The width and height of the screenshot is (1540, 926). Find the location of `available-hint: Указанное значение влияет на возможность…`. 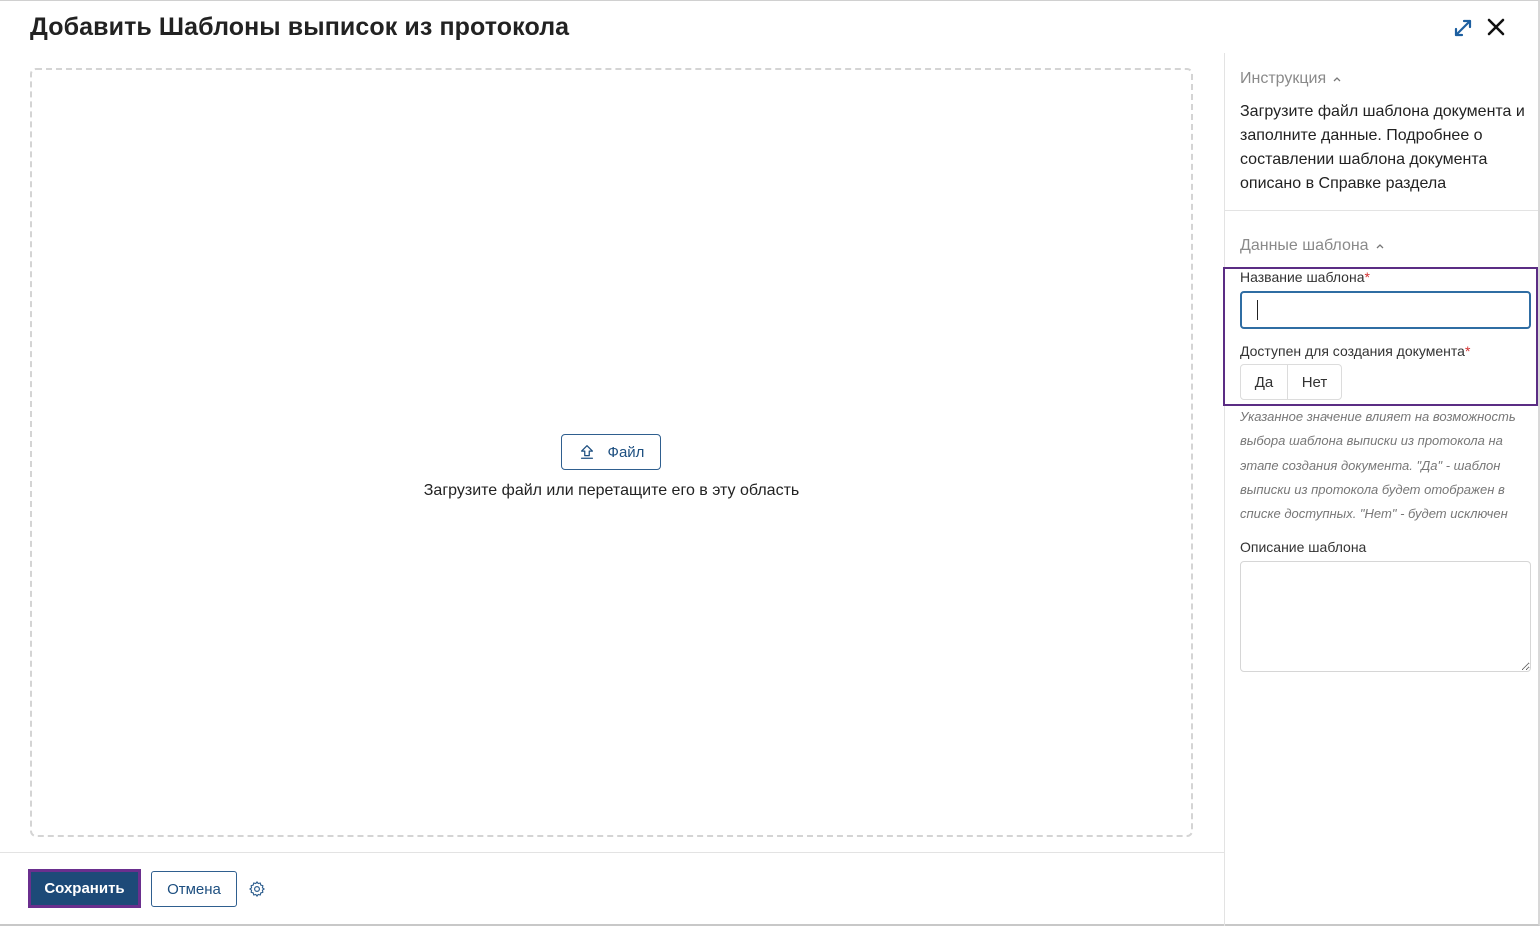

available-hint: Указанное значение влияет на возможность… is located at coordinates (1378, 465).